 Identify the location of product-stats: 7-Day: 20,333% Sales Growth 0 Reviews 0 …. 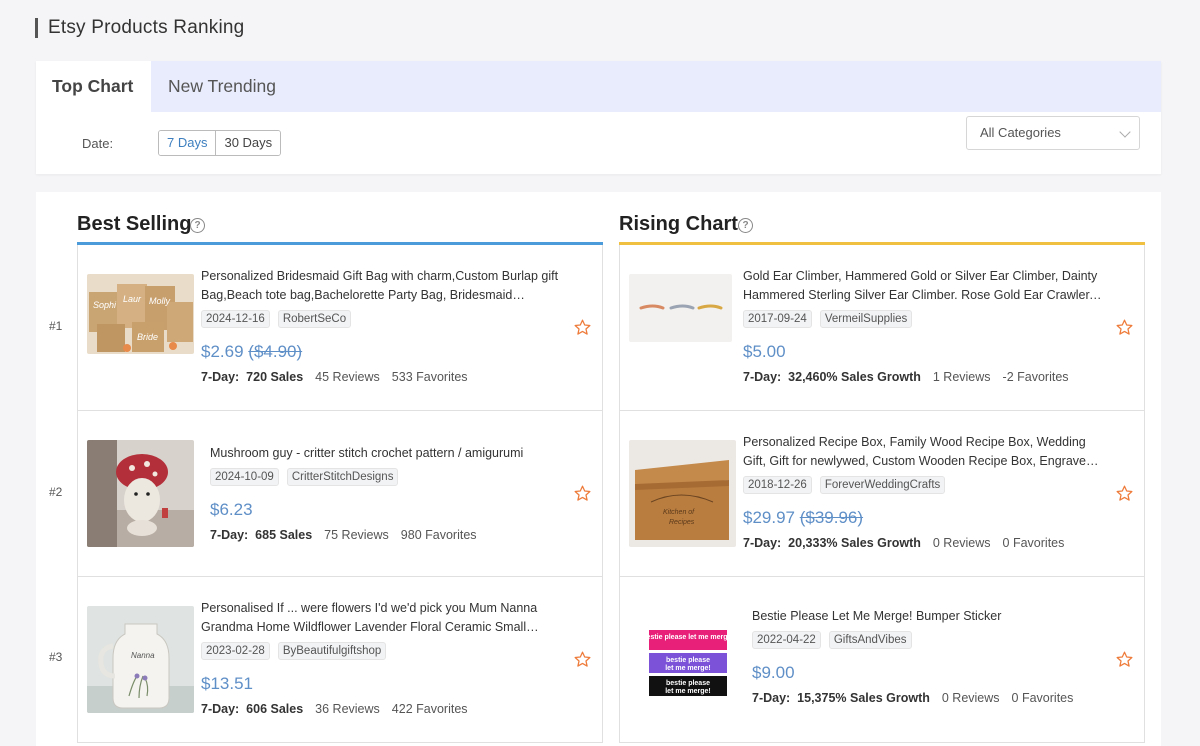
(923, 543).